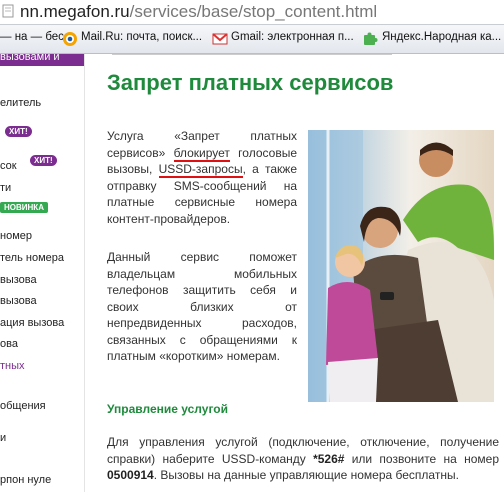  I want to click on highlight-blocks: блокирует, so click(201, 153).